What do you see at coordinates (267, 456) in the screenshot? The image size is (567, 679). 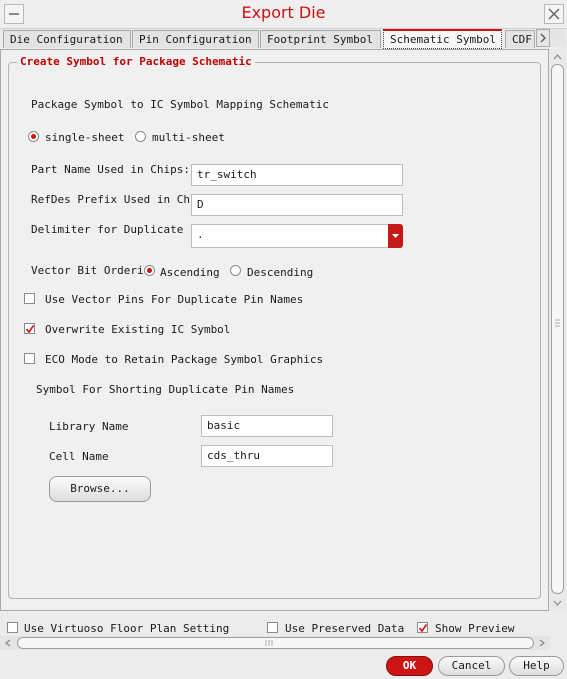 I see `cell-name-input: cds_thru` at bounding box center [267, 456].